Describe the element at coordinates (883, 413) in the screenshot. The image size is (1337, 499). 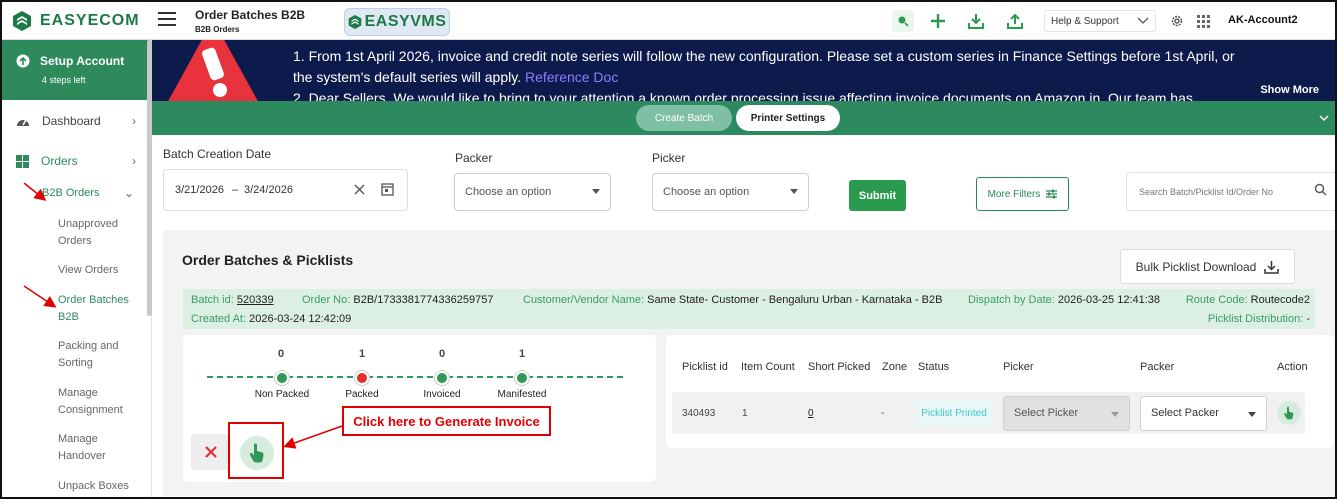
I see `cell-zone: -` at that location.